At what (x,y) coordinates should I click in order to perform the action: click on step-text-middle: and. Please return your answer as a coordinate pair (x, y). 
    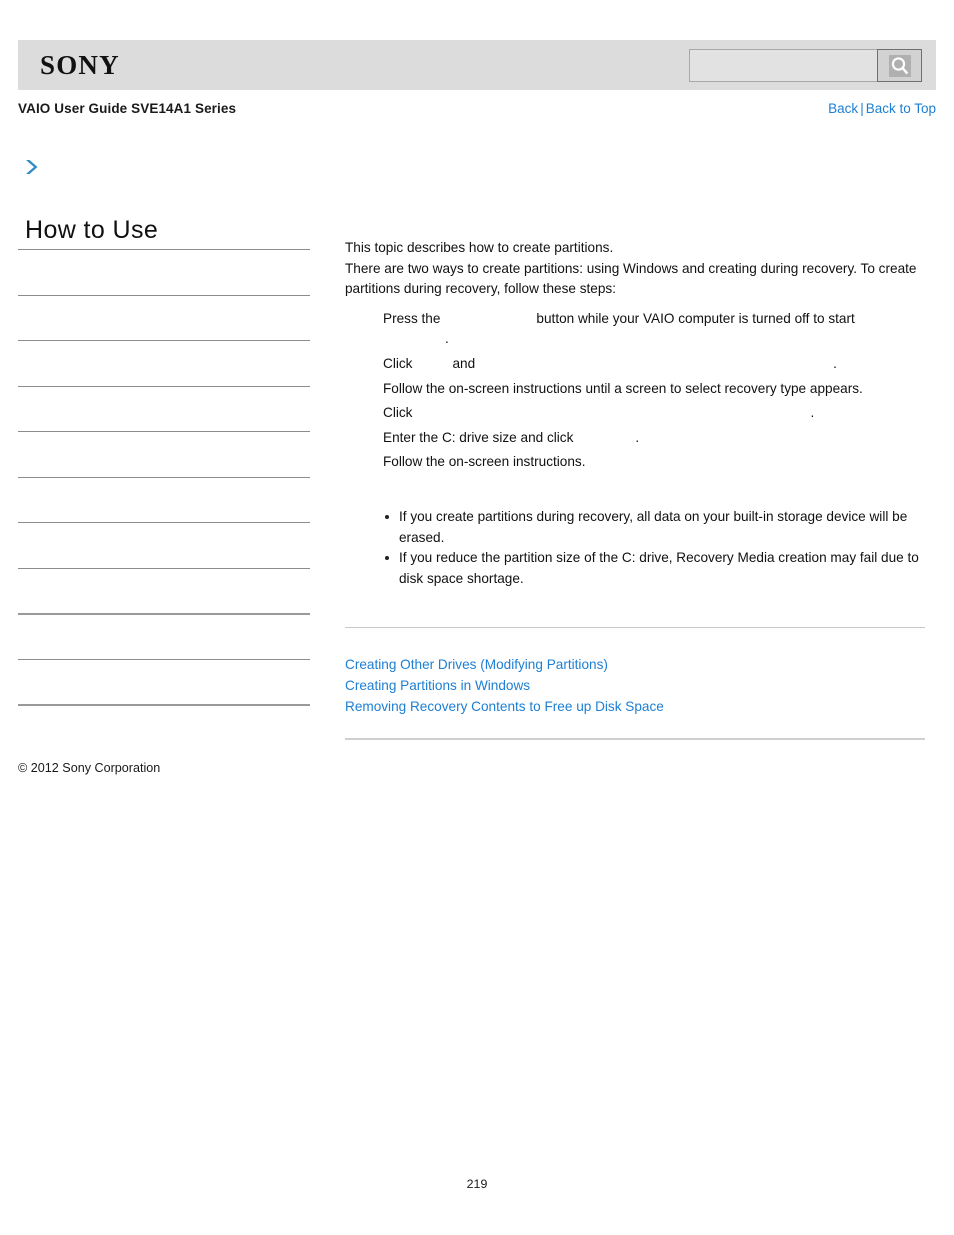
    Looking at the image, I should click on (464, 363).